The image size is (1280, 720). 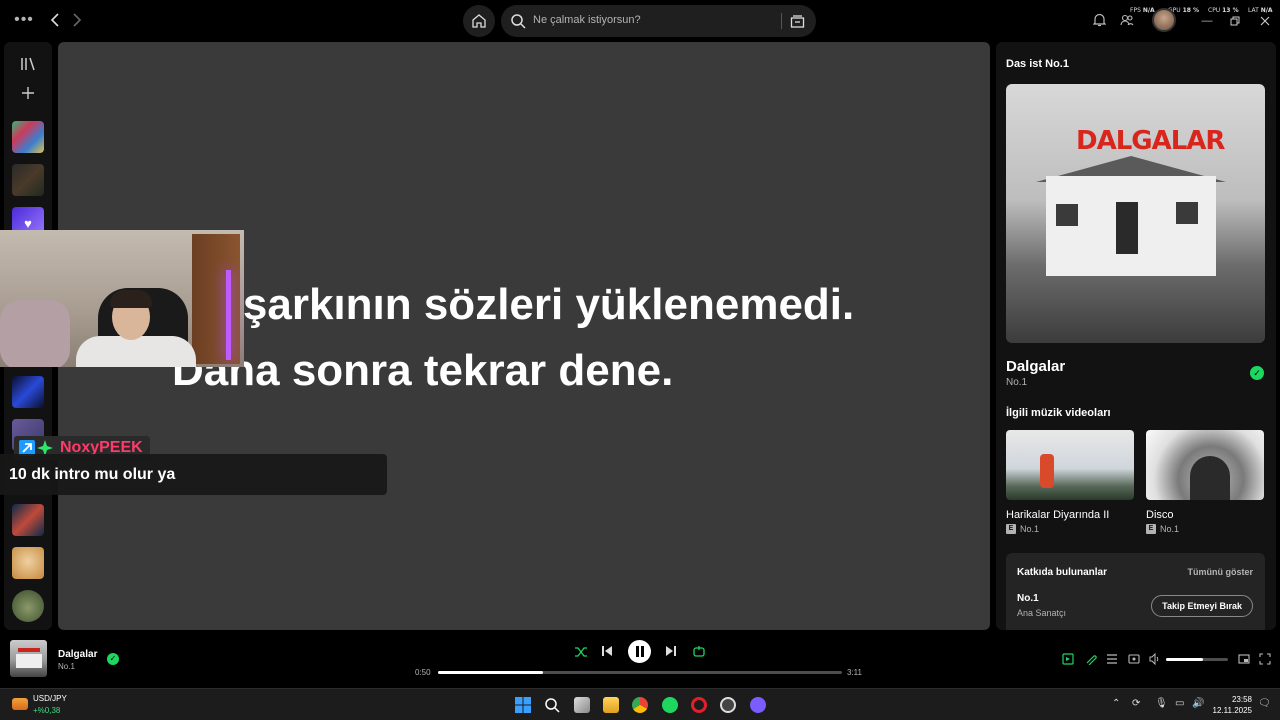 I want to click on cover-door, so click(x=1127, y=228).